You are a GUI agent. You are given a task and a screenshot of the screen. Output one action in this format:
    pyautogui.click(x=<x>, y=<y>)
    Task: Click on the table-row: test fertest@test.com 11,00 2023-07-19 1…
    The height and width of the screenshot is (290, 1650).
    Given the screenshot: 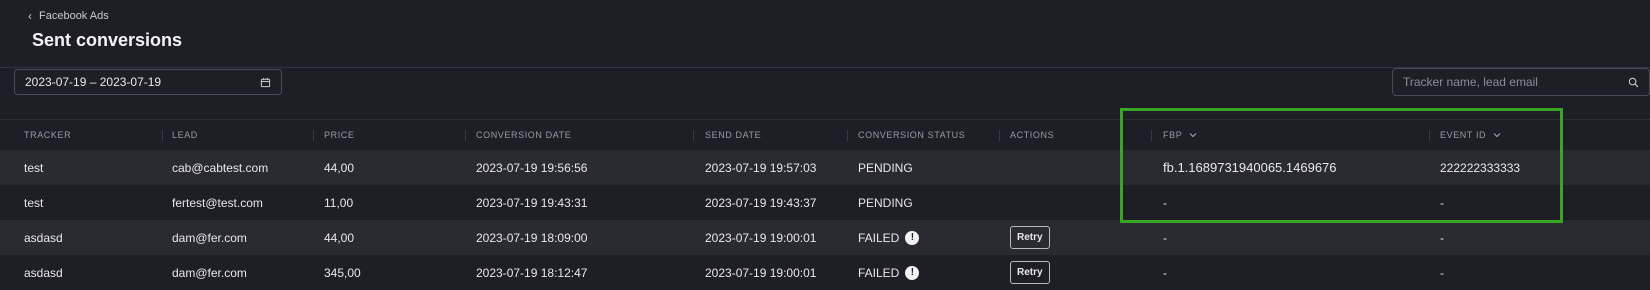 What is the action you would take?
    pyautogui.click(x=825, y=202)
    